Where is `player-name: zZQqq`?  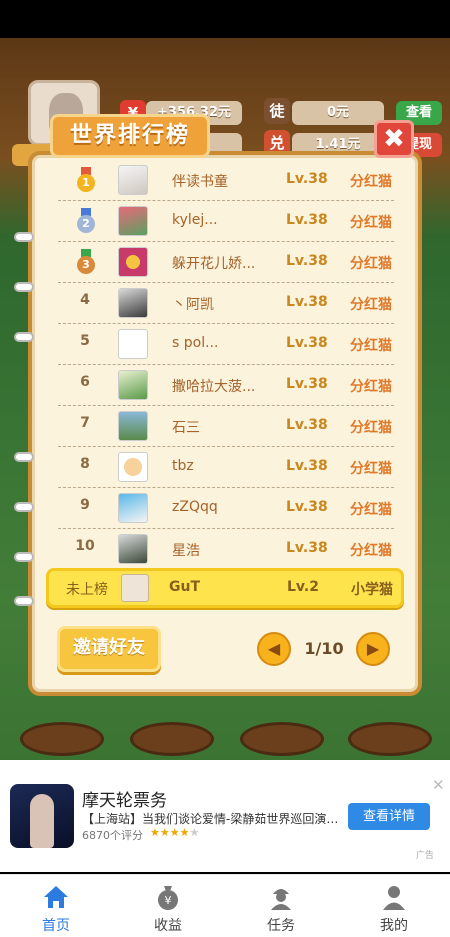 player-name: zZQqq is located at coordinates (195, 507).